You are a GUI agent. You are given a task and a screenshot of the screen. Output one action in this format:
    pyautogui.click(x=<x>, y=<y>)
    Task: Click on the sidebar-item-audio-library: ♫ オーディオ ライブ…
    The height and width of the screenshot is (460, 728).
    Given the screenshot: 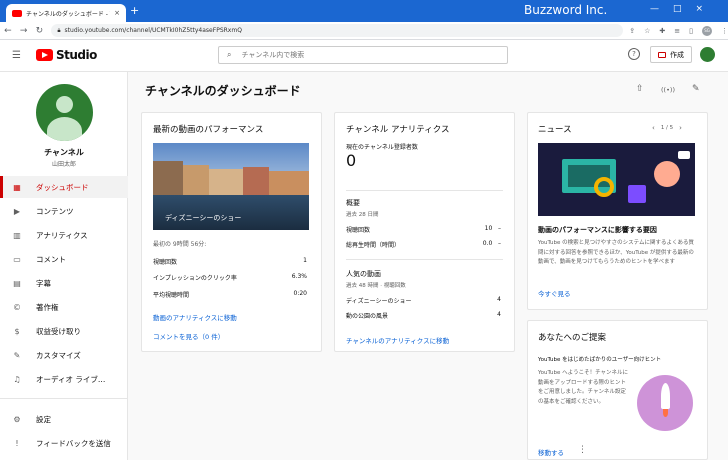 What is the action you would take?
    pyautogui.click(x=64, y=379)
    